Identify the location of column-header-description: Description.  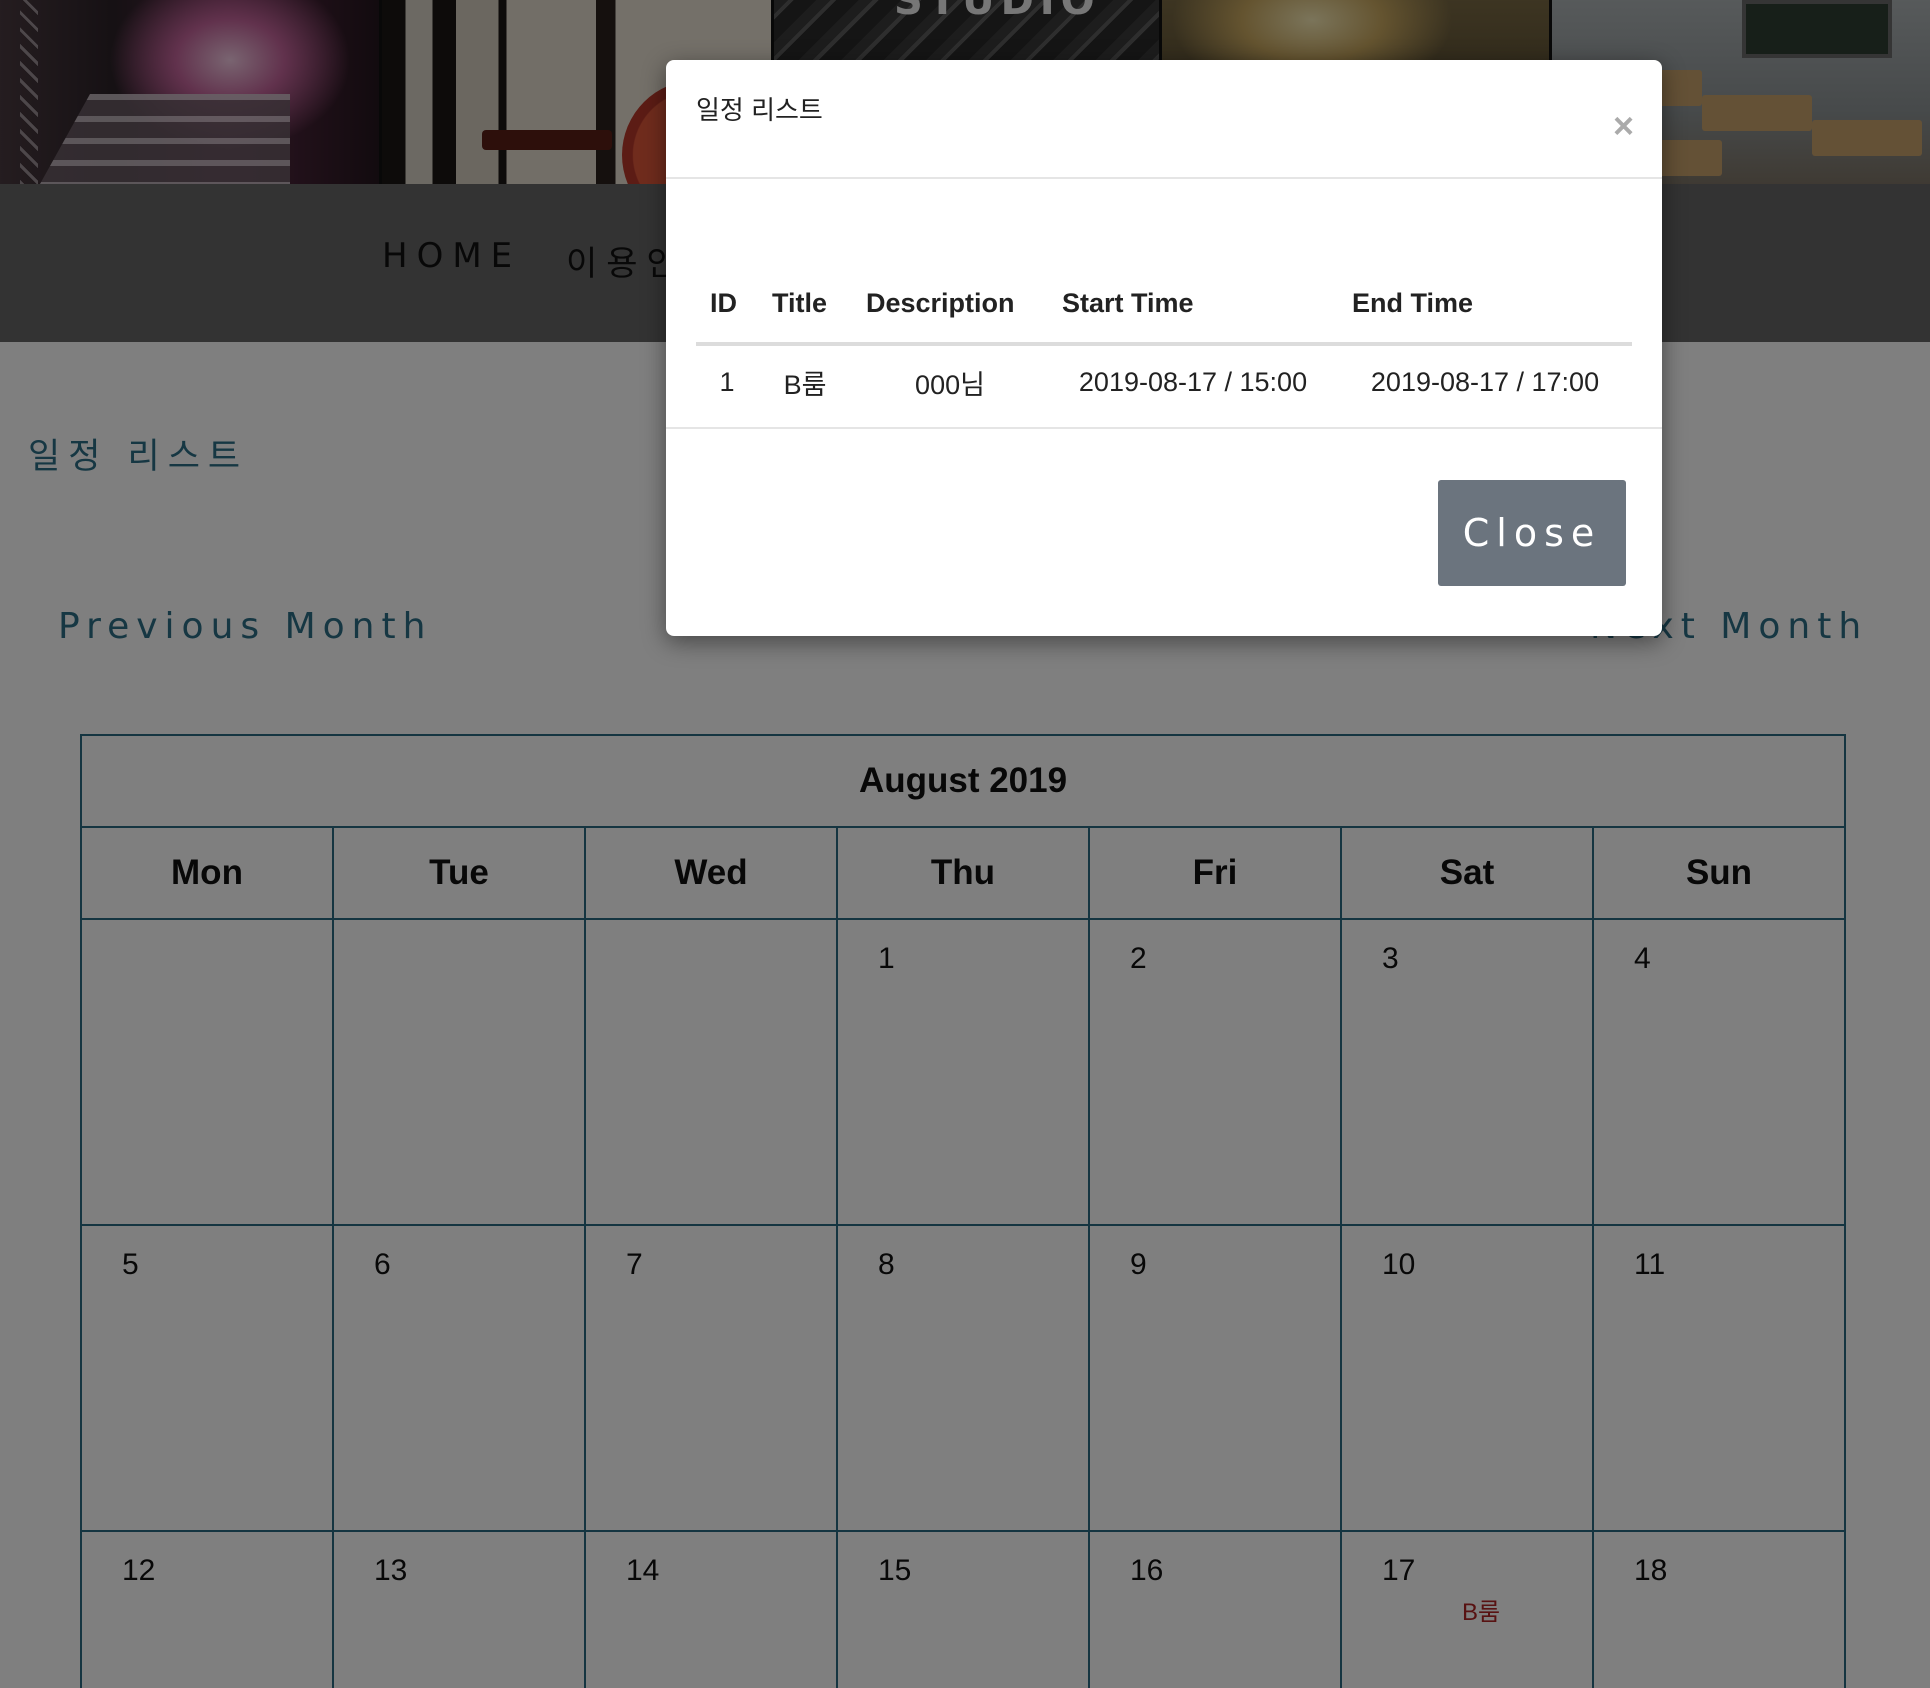
(950, 305).